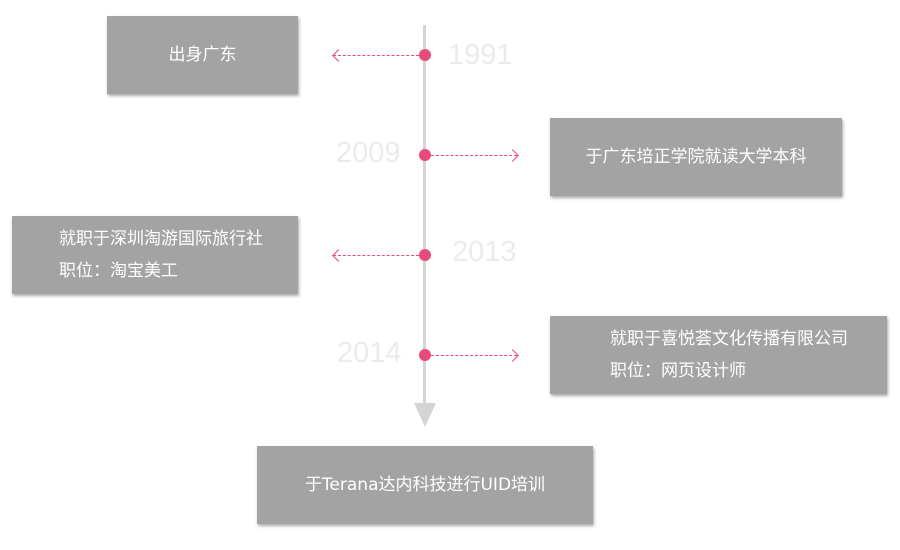 The image size is (900, 550). I want to click on timeline-axis, so click(424, 215).